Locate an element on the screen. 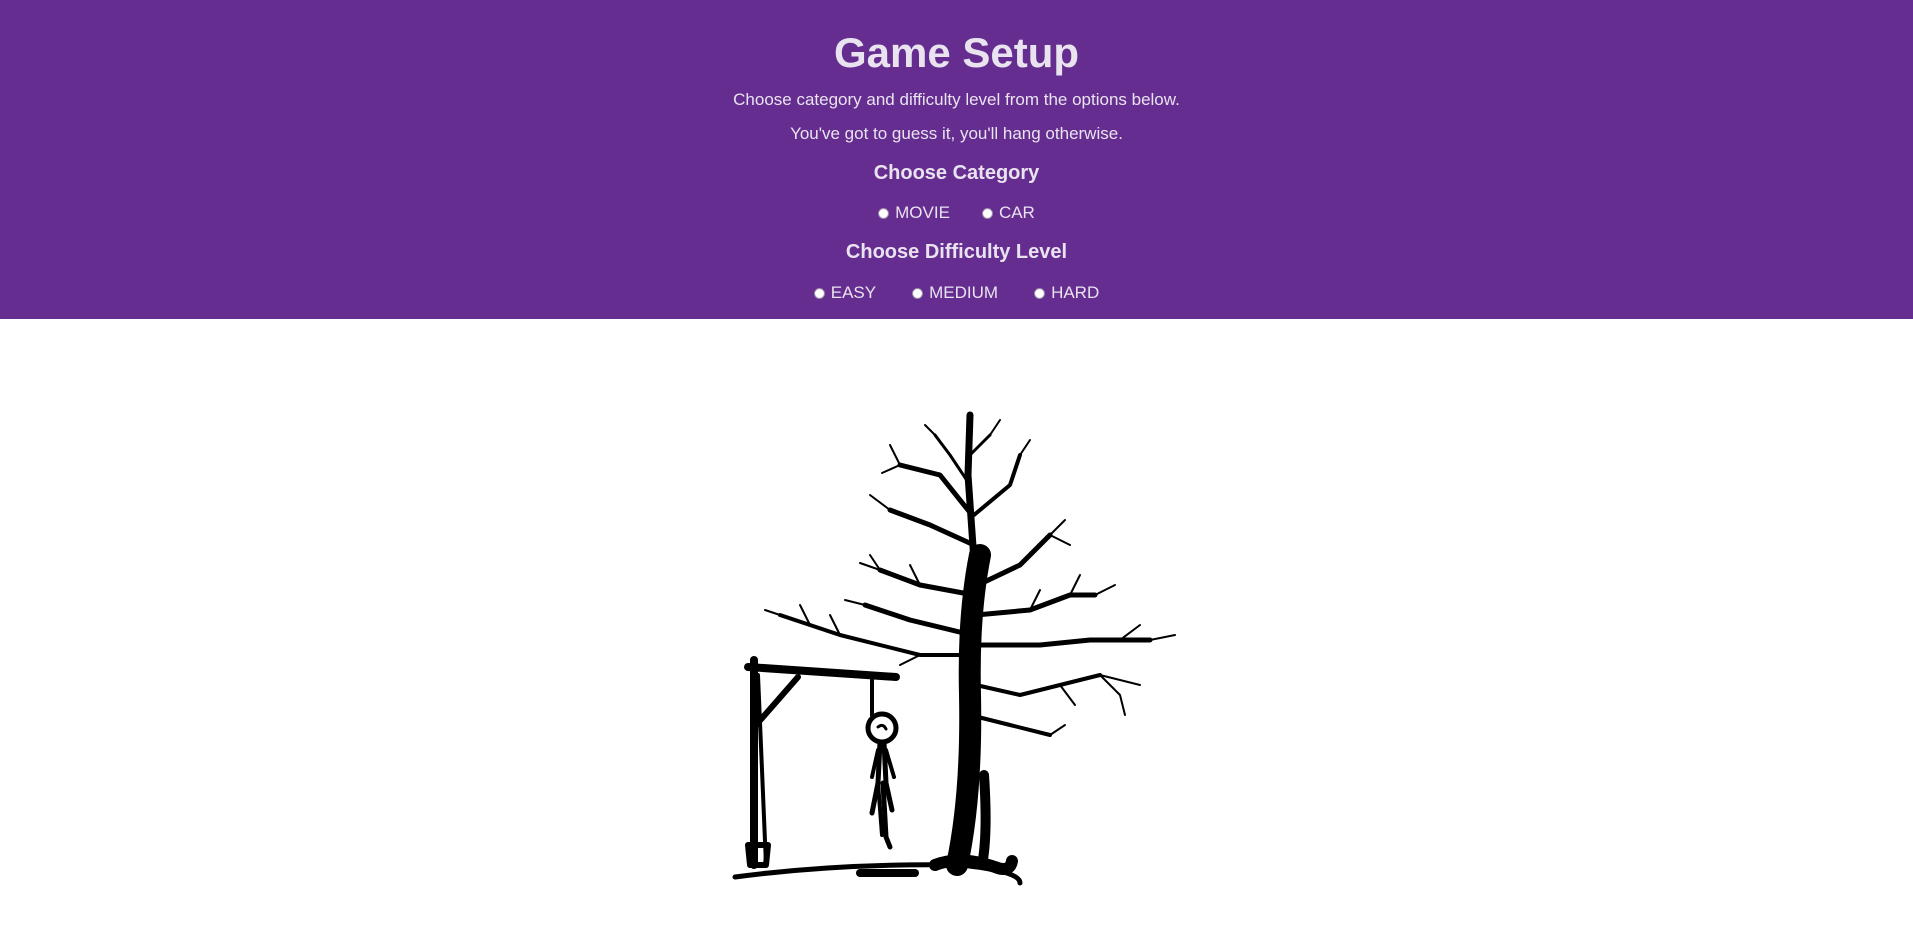  hangman-tree-icon is located at coordinates (955, 645).